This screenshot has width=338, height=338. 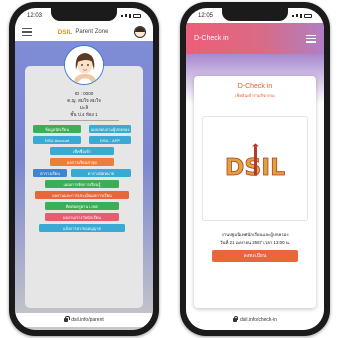 I want to click on status-time: 12:05, so click(x=206, y=15).